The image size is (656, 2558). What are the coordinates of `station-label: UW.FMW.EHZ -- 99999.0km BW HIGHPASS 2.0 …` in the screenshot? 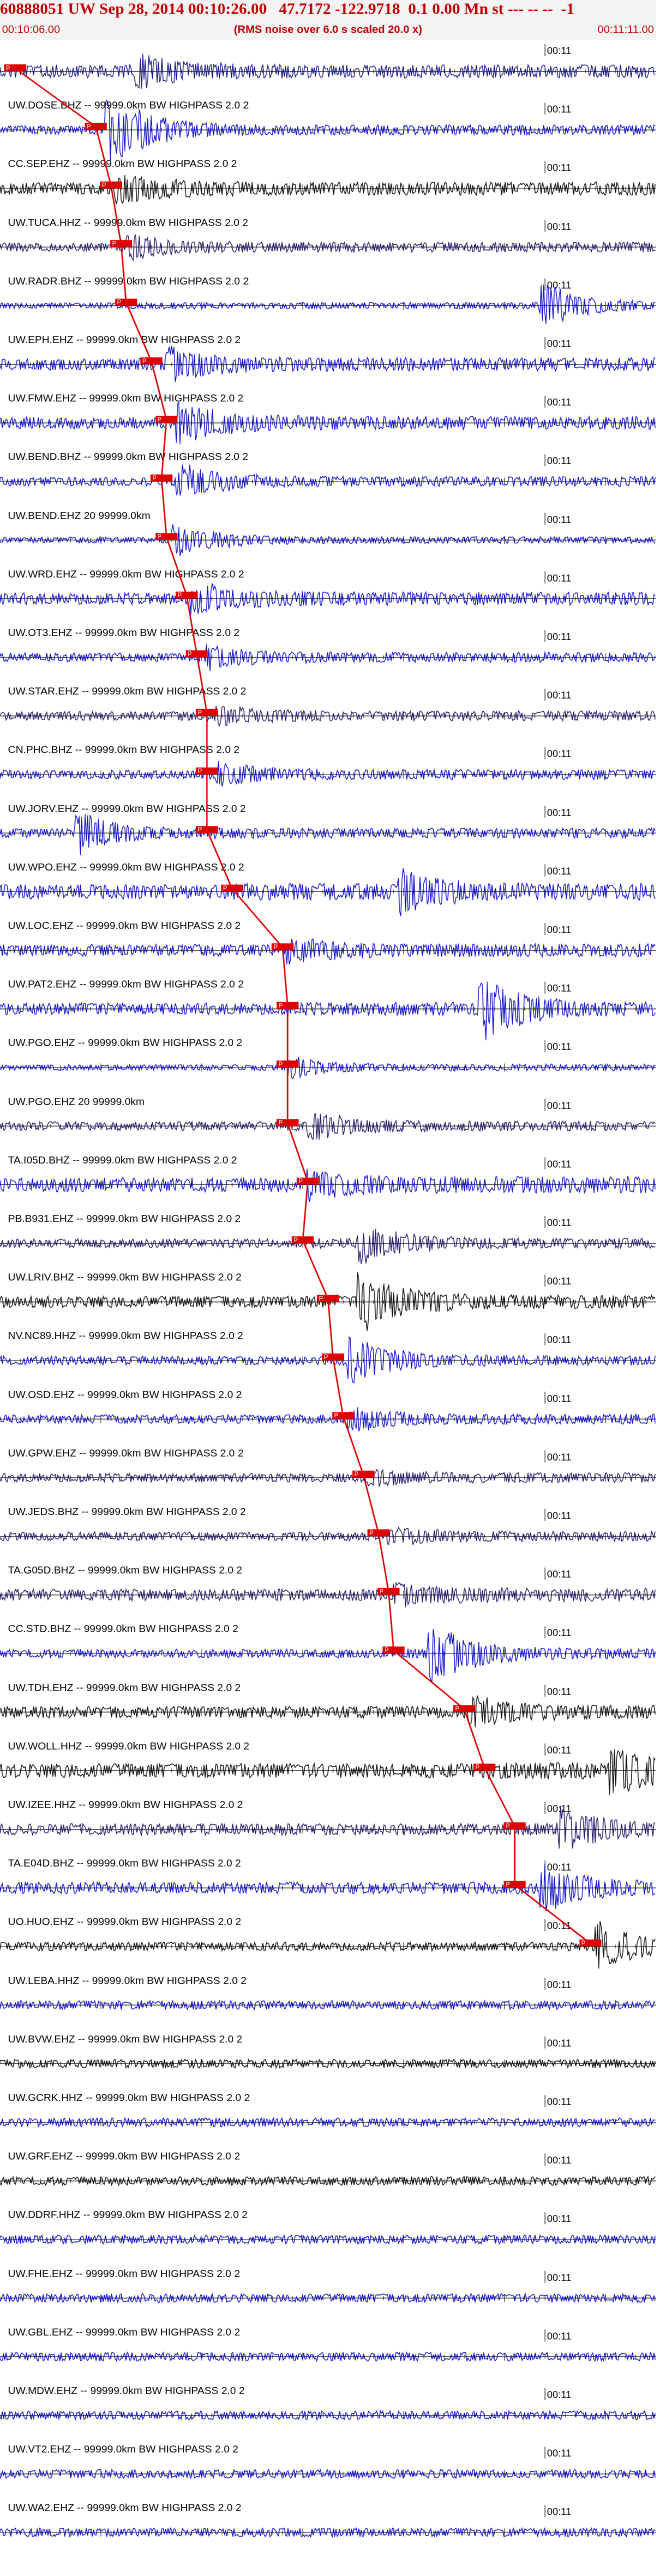 It's located at (126, 399).